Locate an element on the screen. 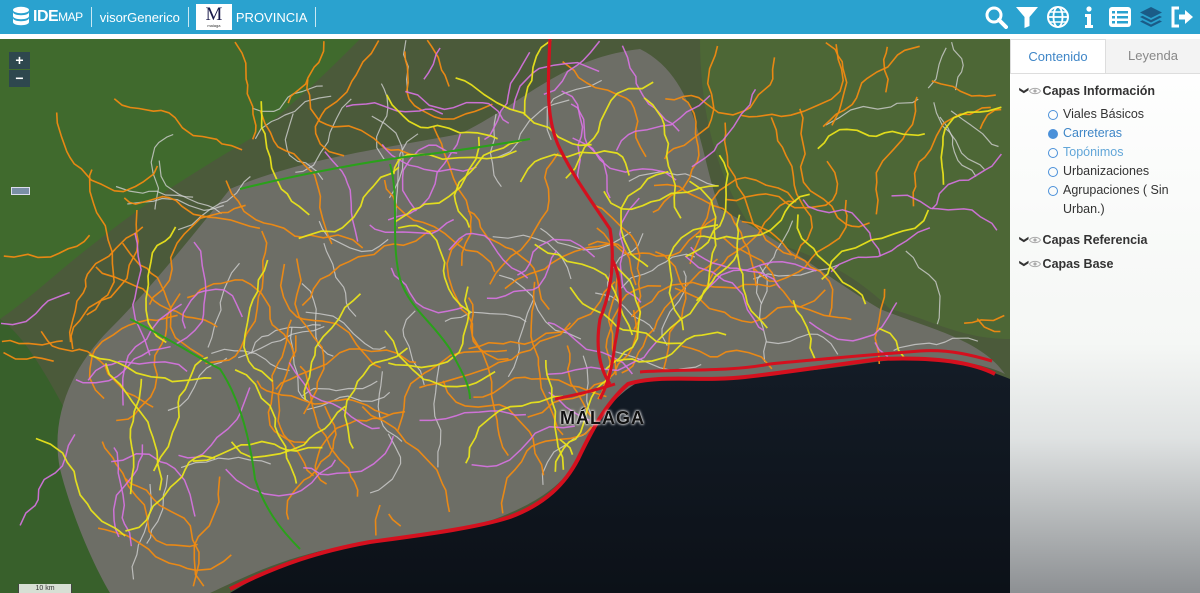  layer-item-urbanizaciones: Urbanizaciones is located at coordinates (1105, 171).